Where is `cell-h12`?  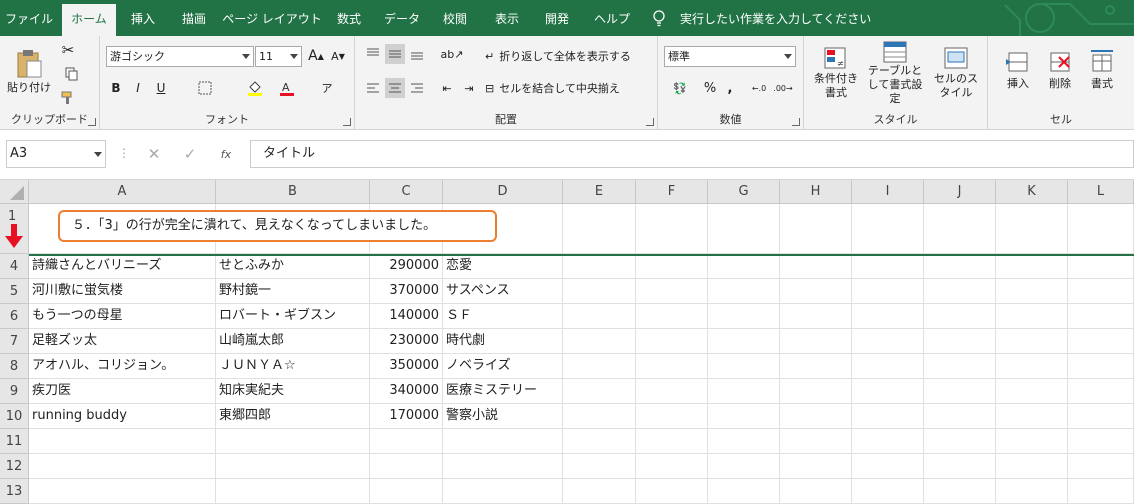 cell-h12 is located at coordinates (816, 466).